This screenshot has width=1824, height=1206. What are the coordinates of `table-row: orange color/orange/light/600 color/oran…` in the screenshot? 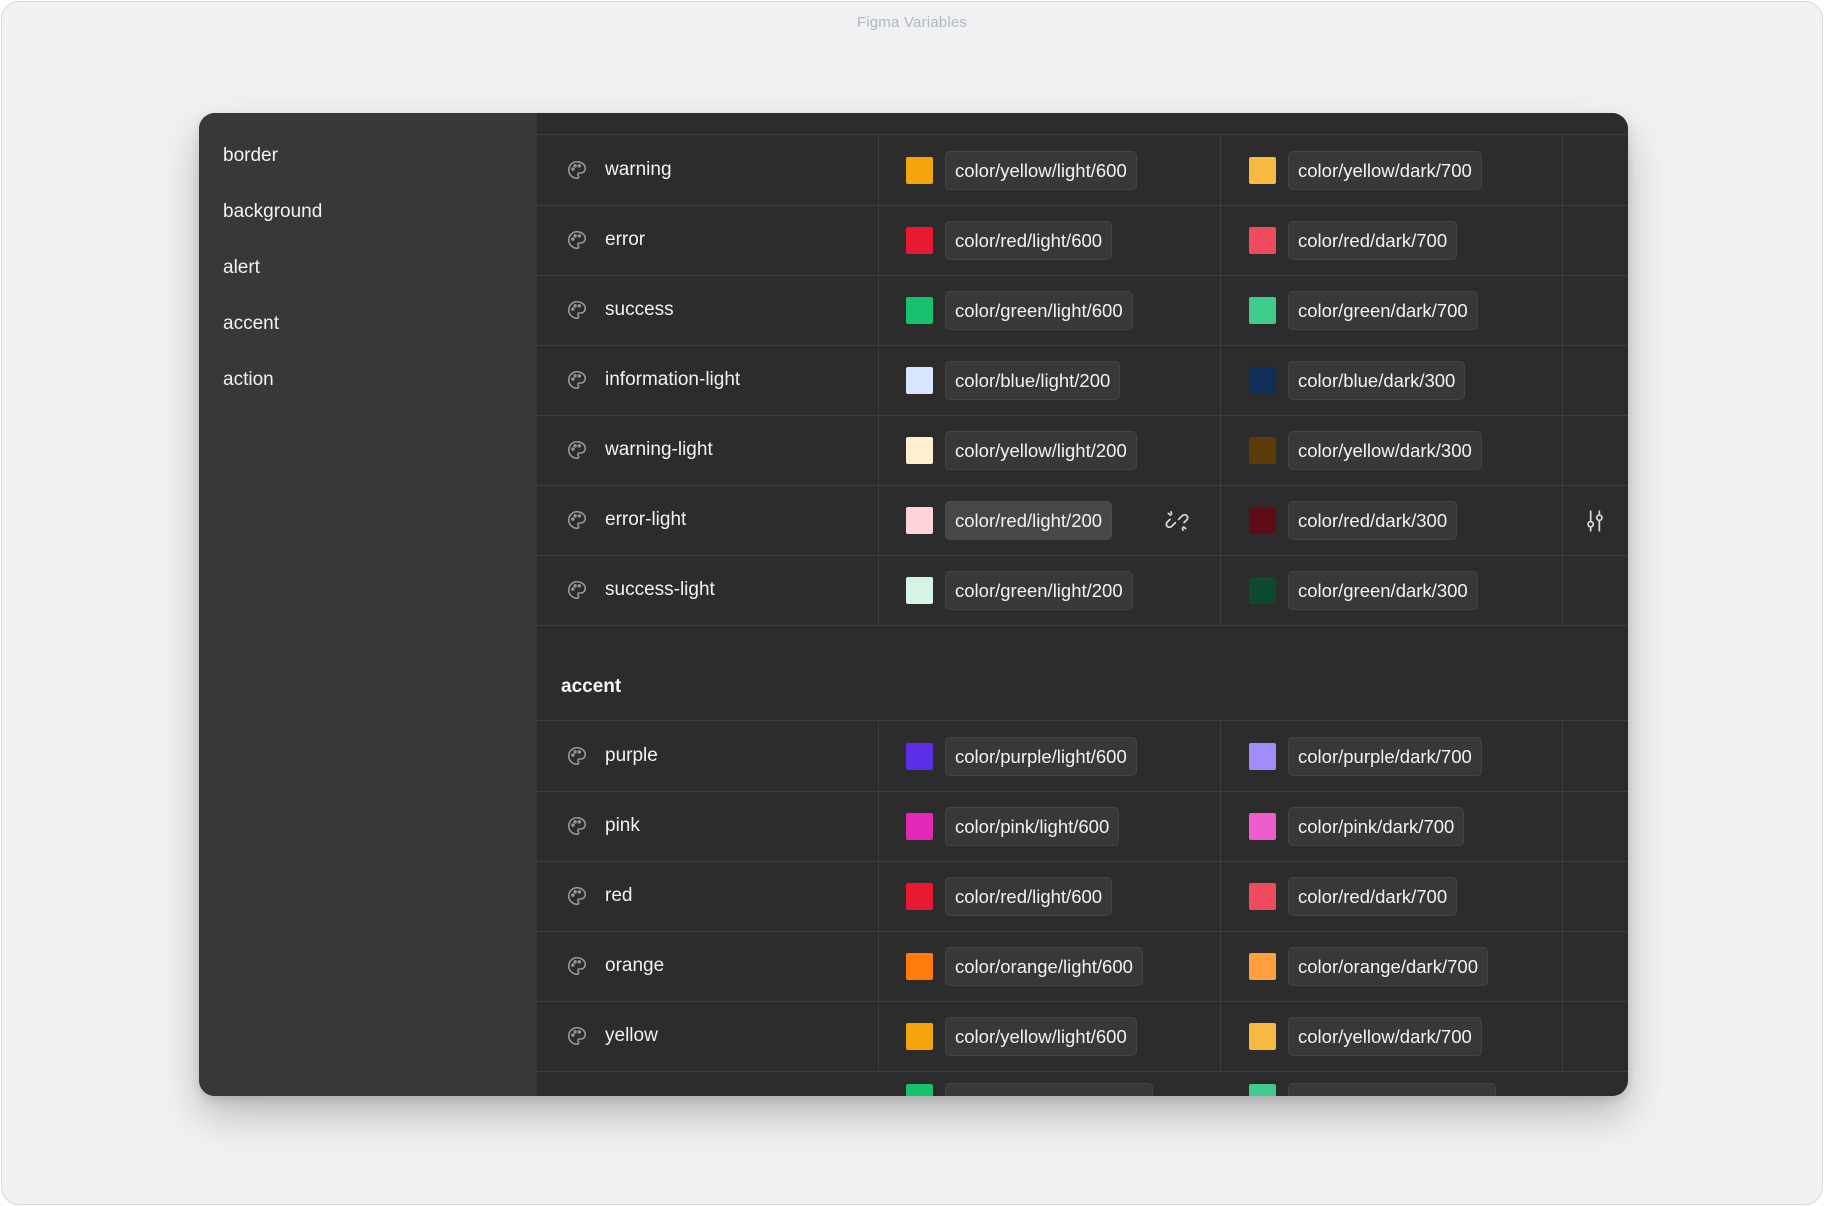 It's located at (1082, 966).